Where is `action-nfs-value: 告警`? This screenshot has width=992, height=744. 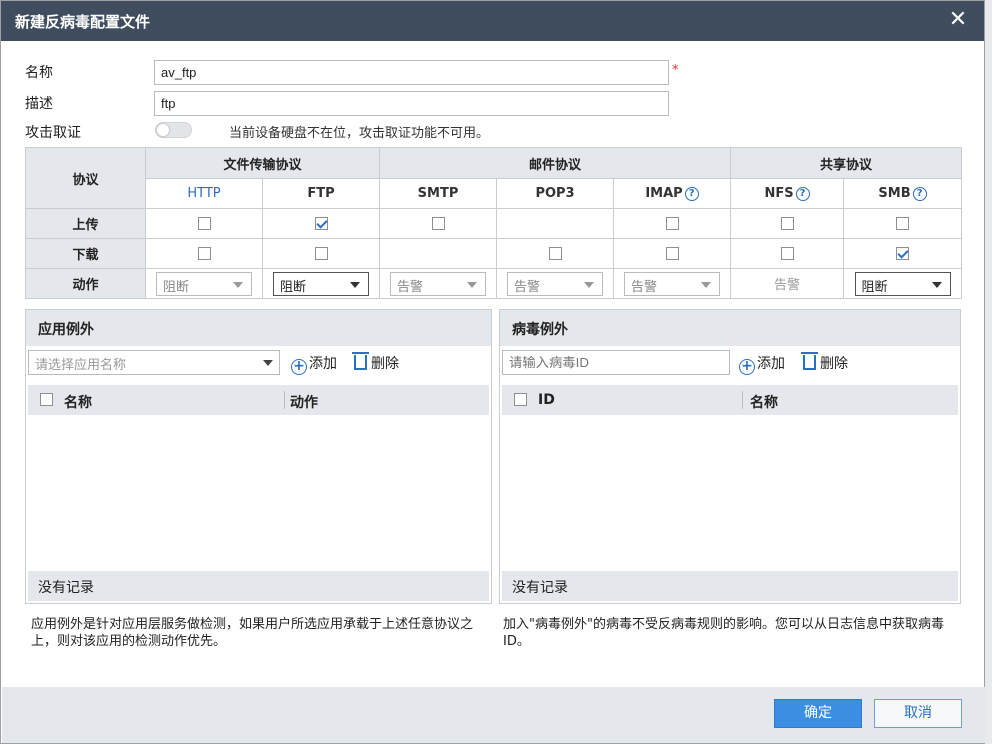
action-nfs-value: 告警 is located at coordinates (787, 283).